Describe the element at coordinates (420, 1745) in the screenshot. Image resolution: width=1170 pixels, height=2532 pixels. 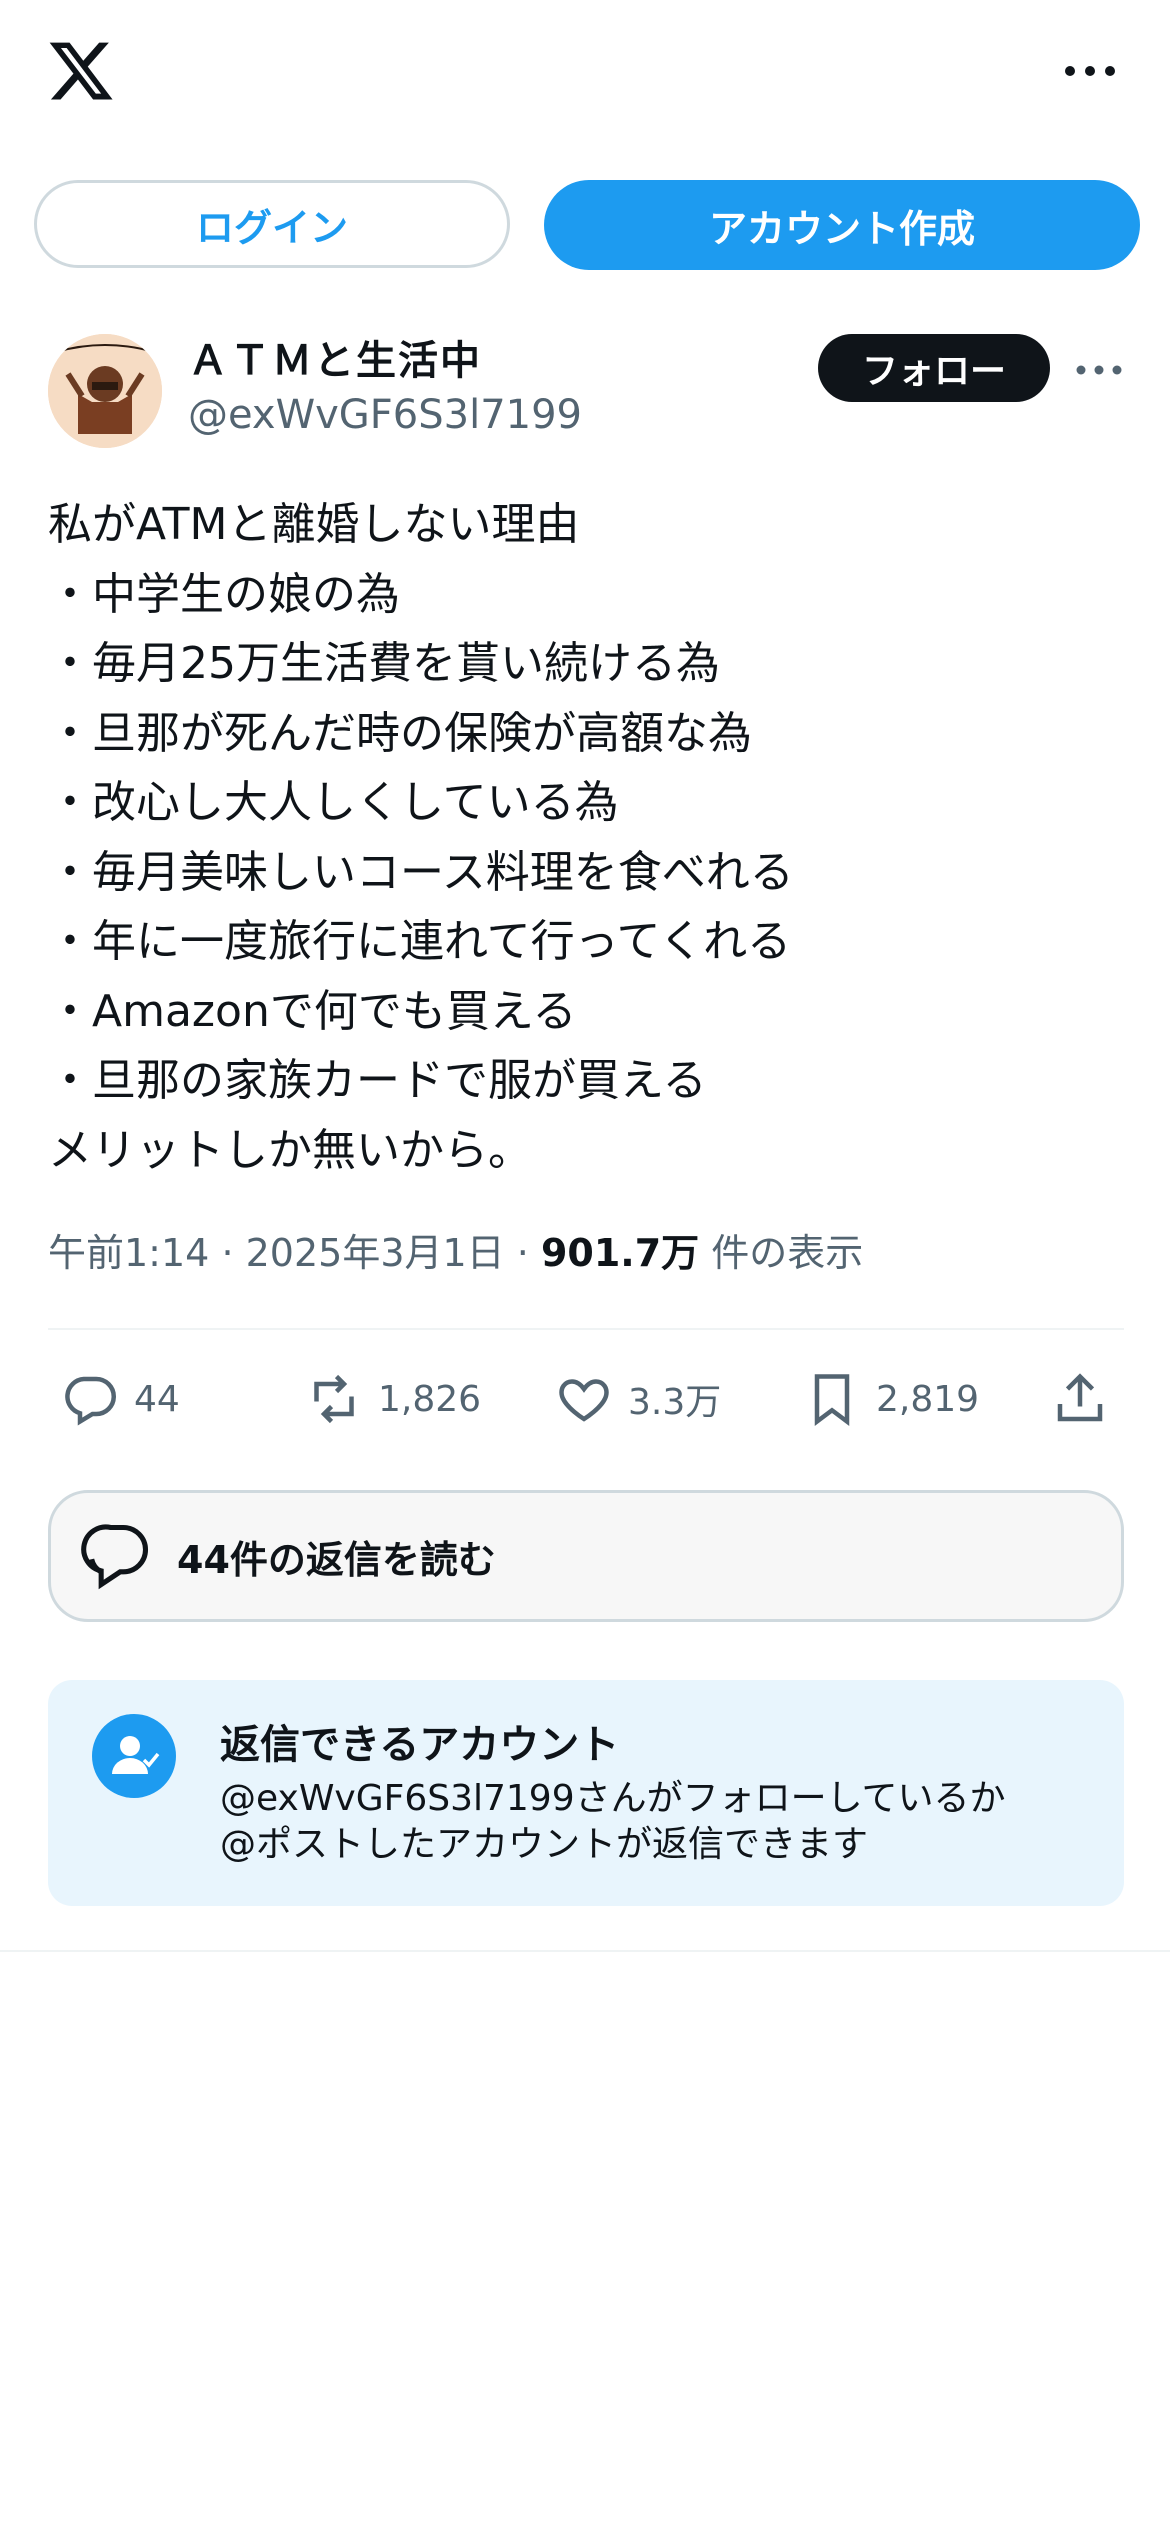
I see `reply-restriction-title: 返信できるアカウント` at that location.